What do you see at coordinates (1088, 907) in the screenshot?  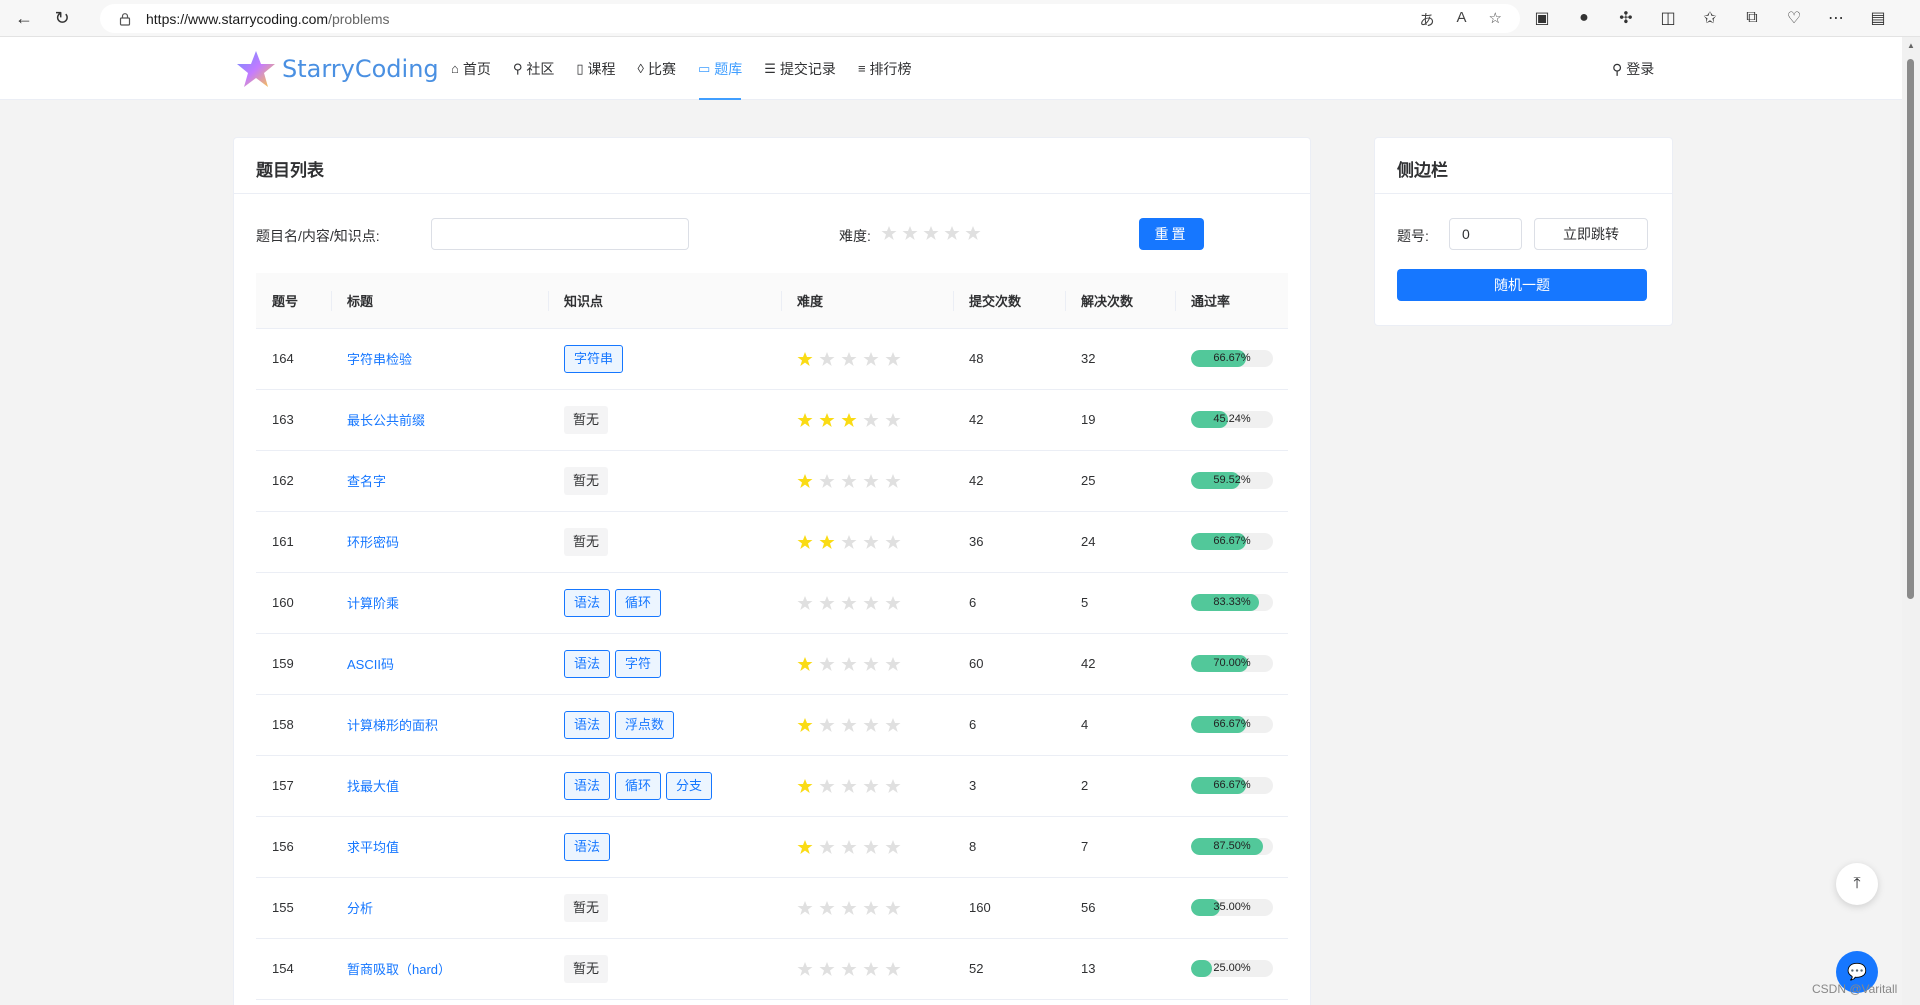 I see `solved-count: 56` at bounding box center [1088, 907].